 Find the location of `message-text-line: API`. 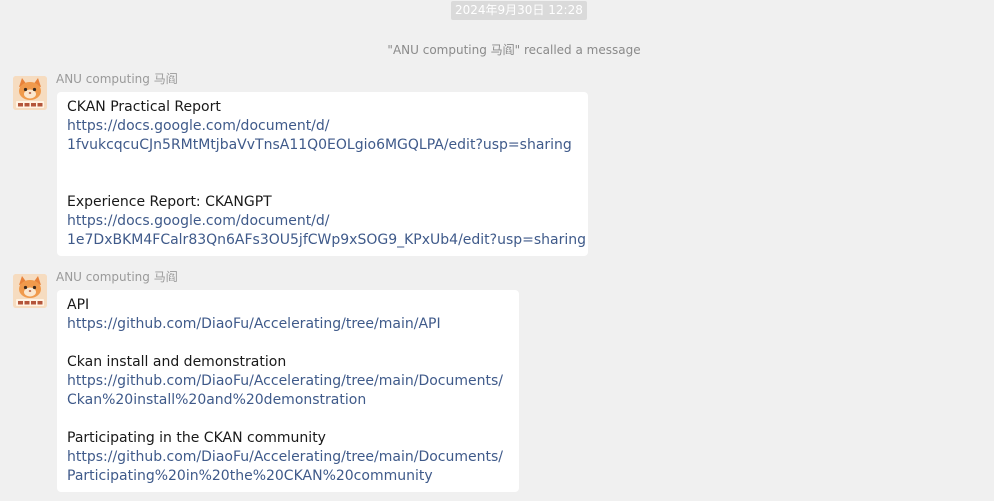

message-text-line: API is located at coordinates (78, 305).